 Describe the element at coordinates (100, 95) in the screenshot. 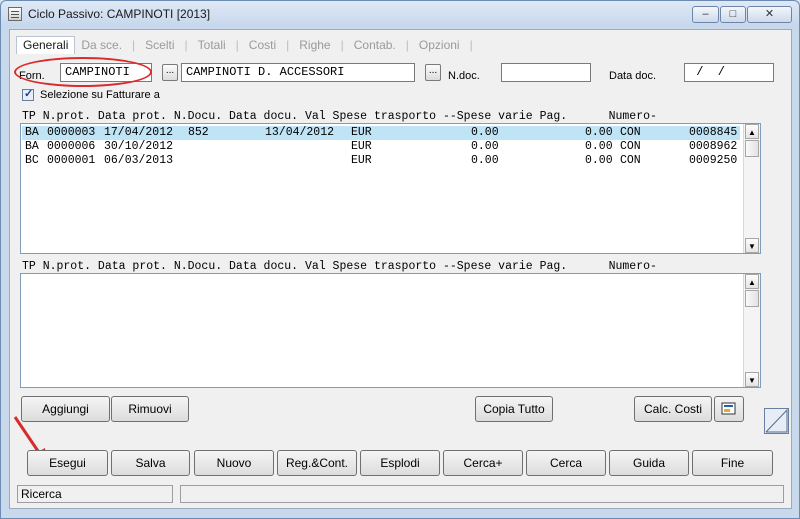

I see `fatturare-checkbox-label: Selezione su Fatturare a` at that location.